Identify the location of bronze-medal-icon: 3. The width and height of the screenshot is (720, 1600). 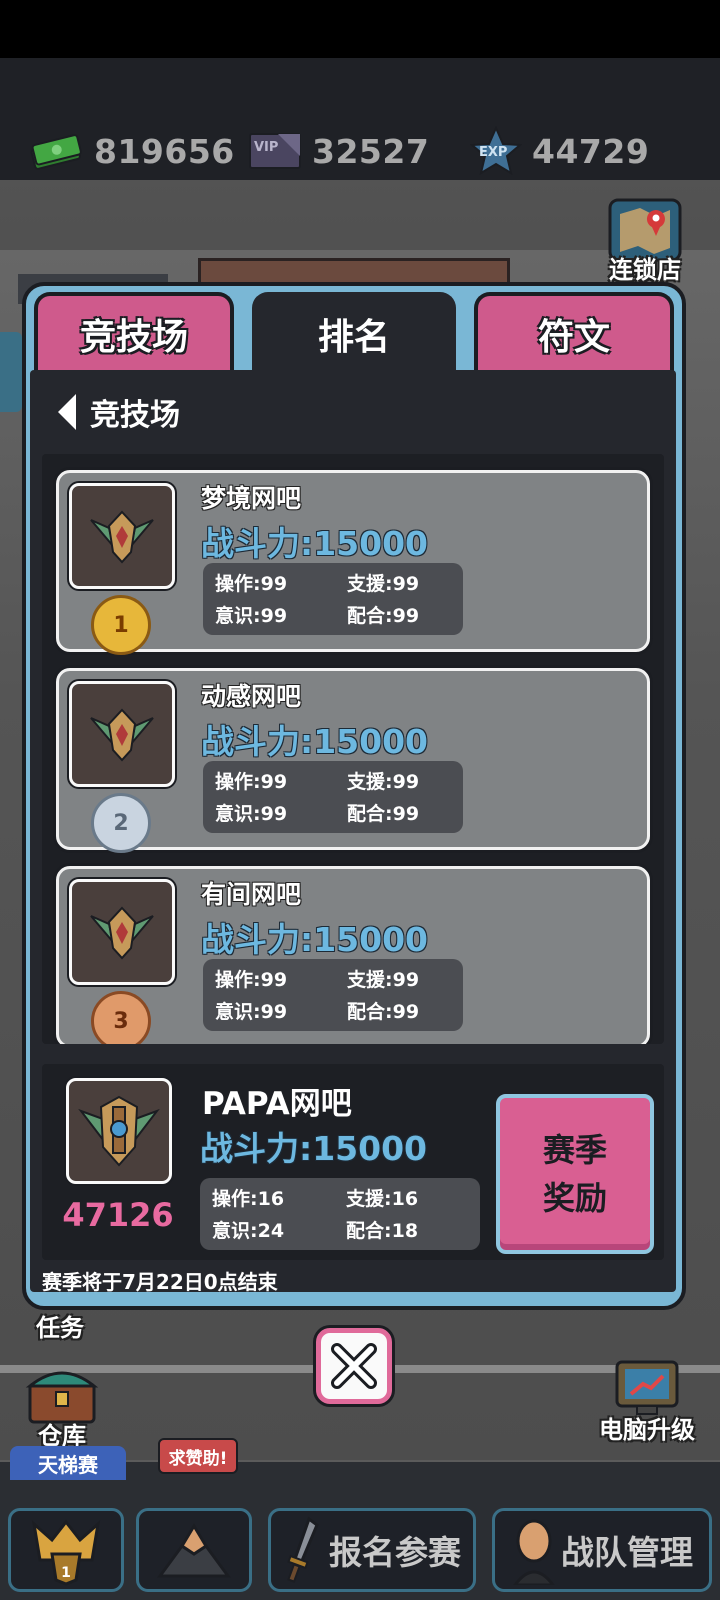
(121, 1017).